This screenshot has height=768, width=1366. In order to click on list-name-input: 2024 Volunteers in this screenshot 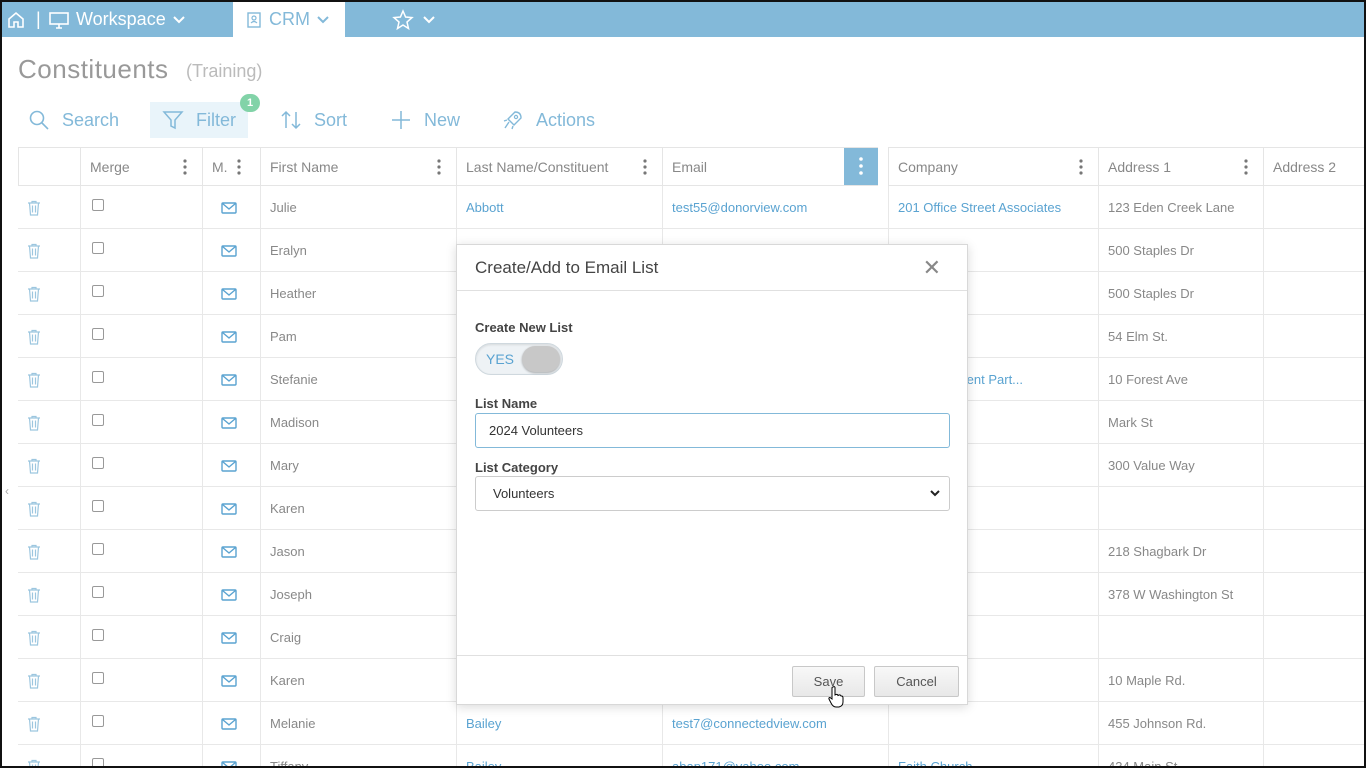, I will do `click(712, 430)`.